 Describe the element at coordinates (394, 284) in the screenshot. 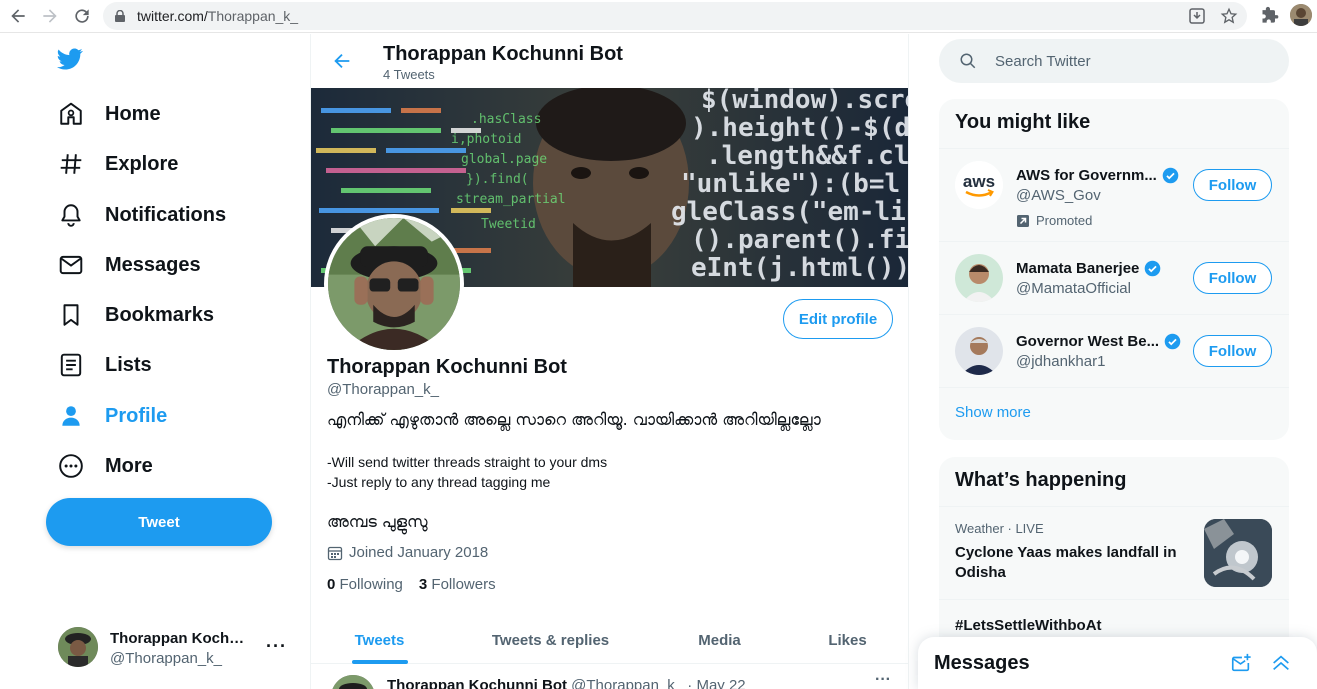

I see `profile-avatar` at that location.